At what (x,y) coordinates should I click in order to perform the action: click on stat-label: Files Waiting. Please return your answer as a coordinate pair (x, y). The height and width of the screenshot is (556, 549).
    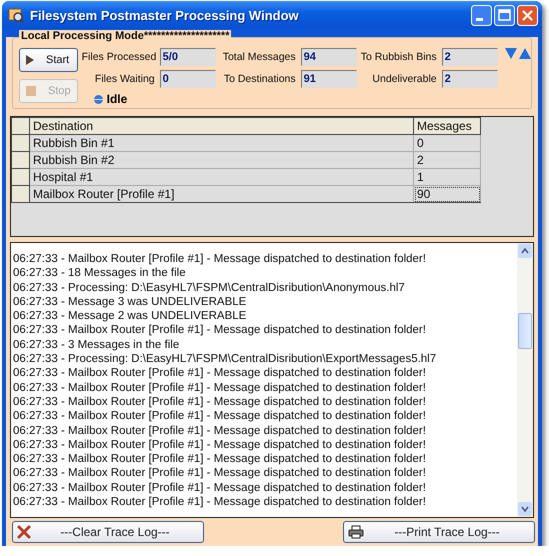
    Looking at the image, I should click on (125, 79).